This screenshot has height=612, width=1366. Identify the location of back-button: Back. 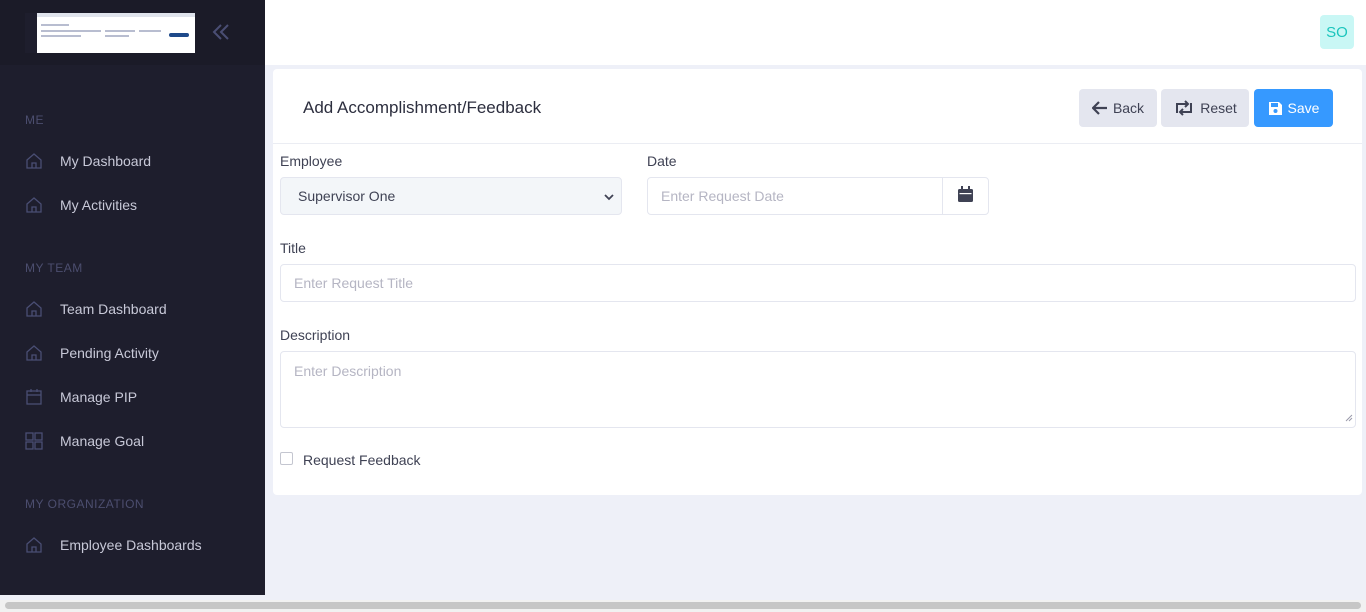
(1118, 108).